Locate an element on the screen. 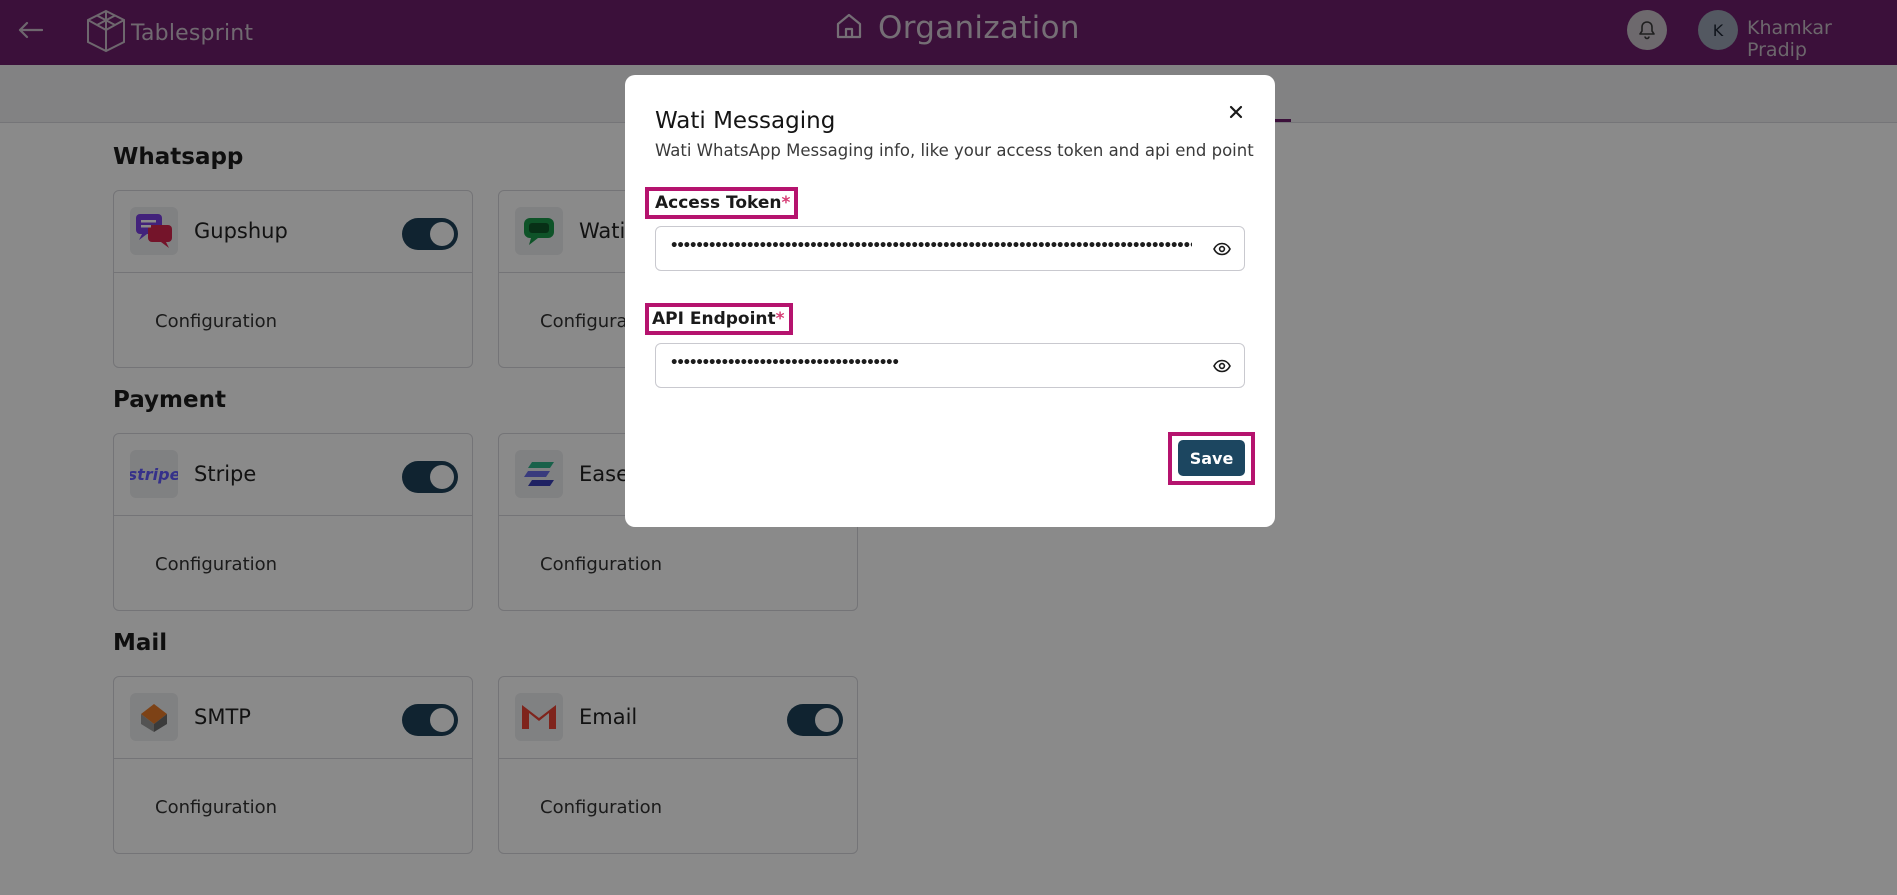 The height and width of the screenshot is (895, 1897). api-endpoint-label-text: API Endpoint is located at coordinates (714, 319).